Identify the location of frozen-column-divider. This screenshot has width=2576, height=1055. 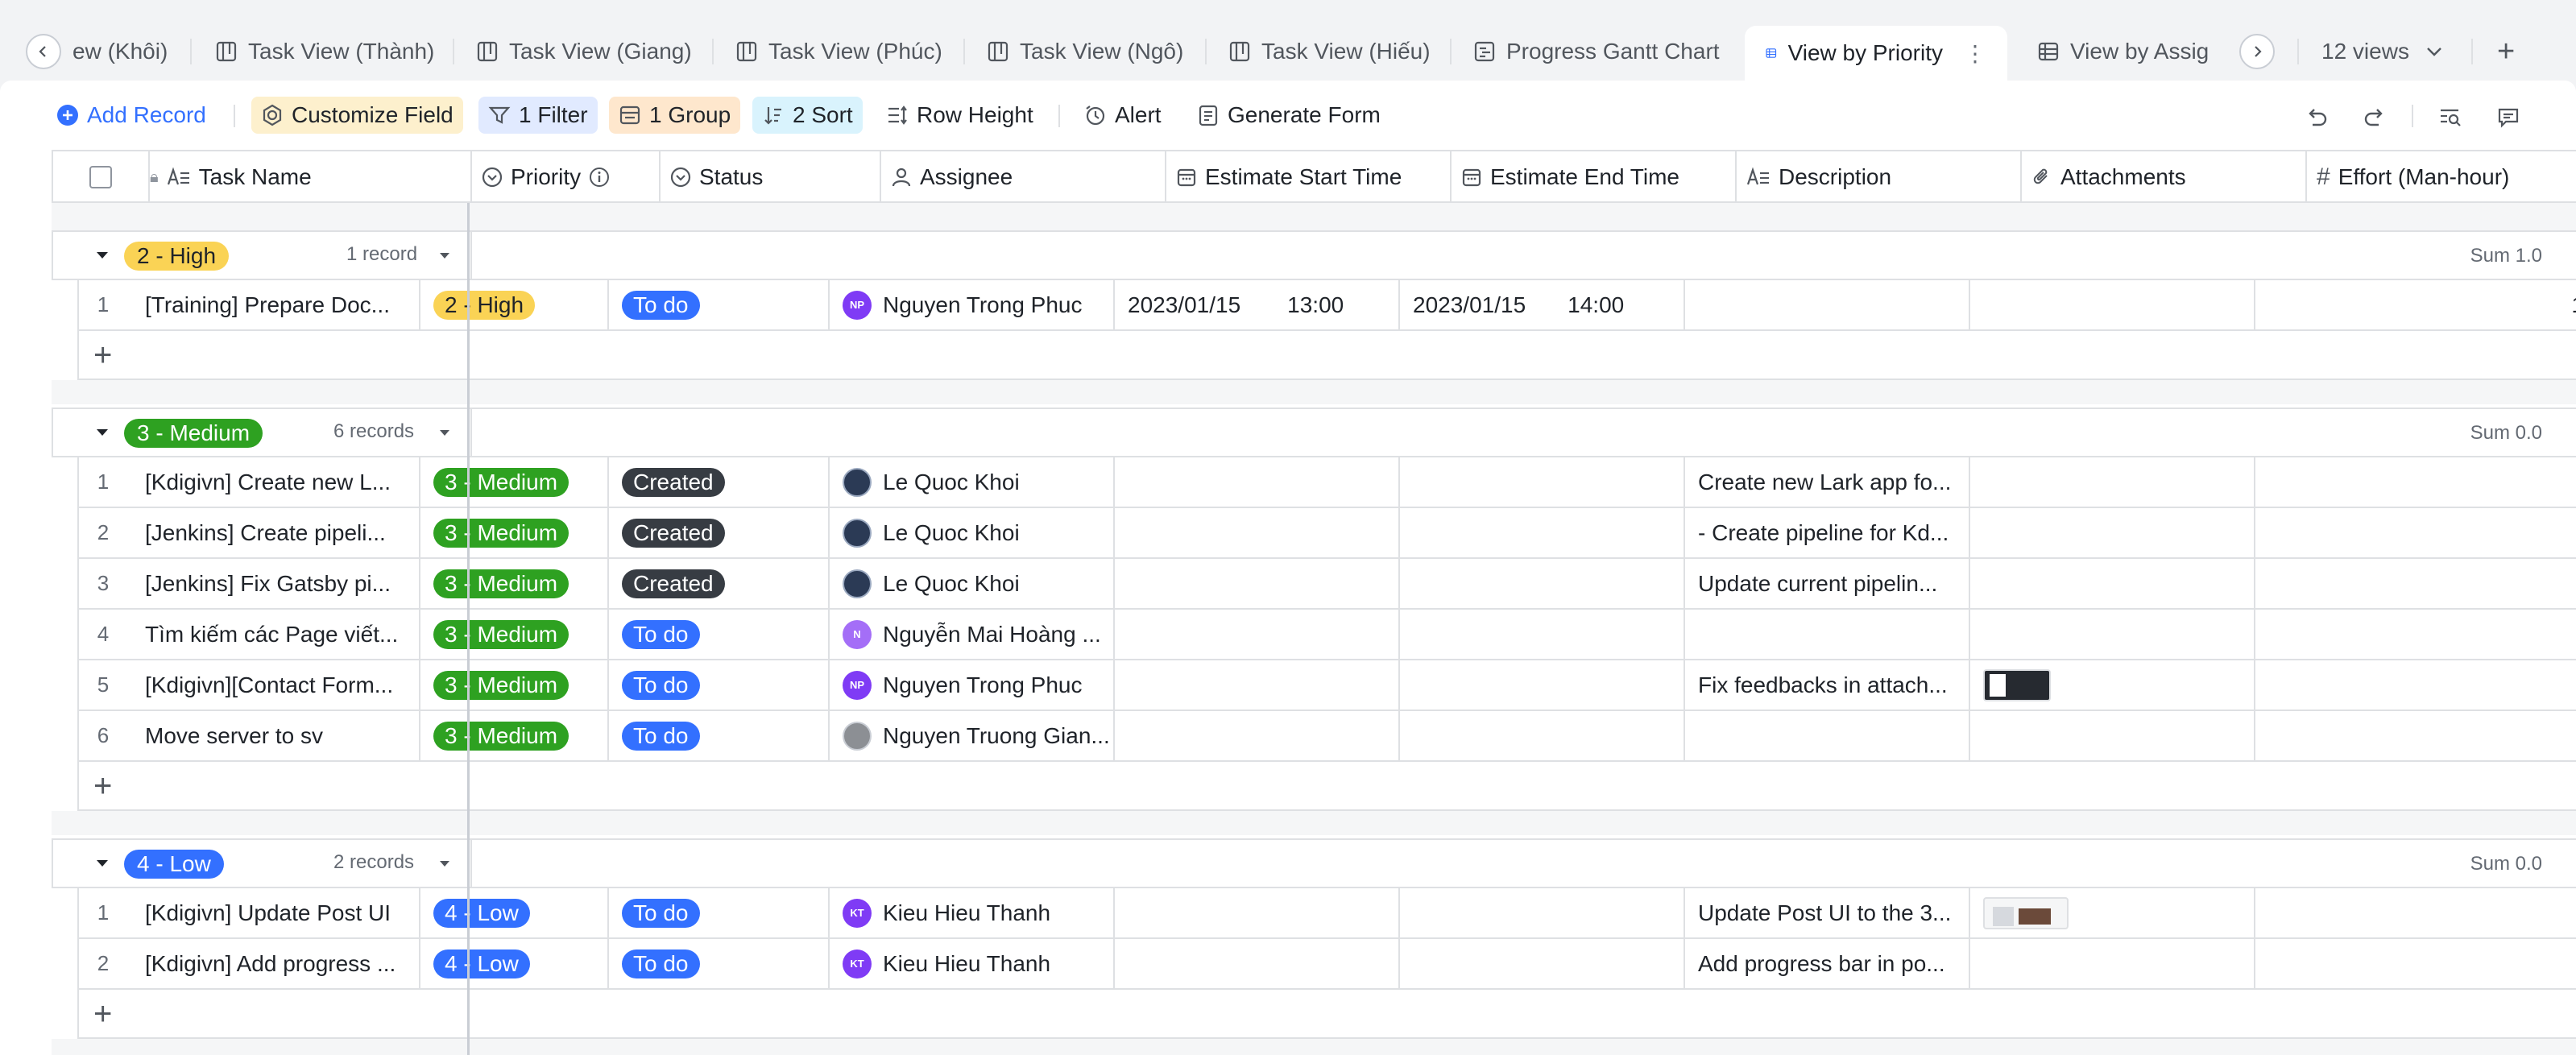
(468, 629).